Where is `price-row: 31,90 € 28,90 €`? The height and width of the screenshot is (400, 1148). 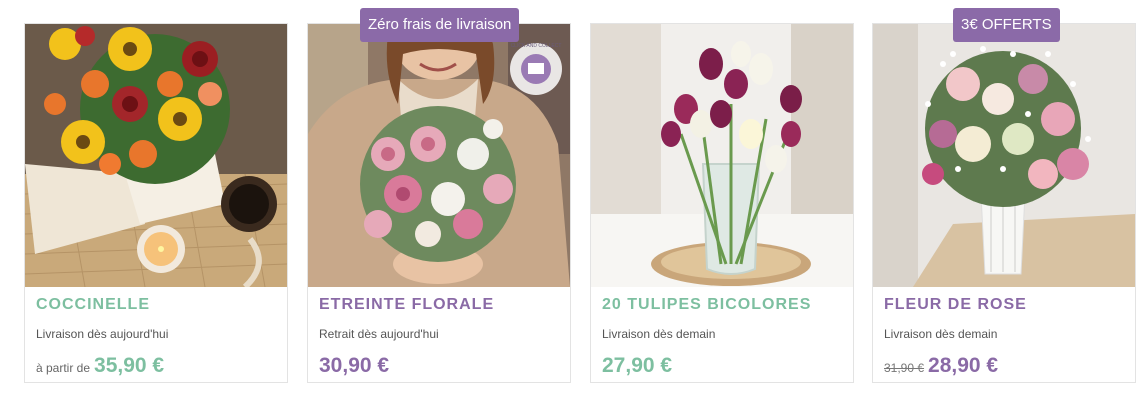
price-row: 31,90 € 28,90 € is located at coordinates (941, 366).